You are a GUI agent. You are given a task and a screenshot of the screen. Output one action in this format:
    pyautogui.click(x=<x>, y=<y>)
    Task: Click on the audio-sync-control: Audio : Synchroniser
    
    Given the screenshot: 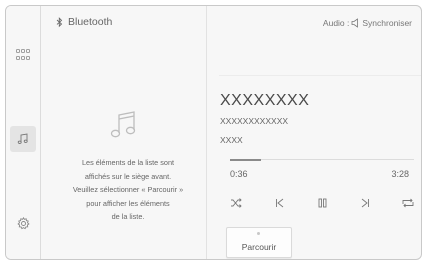 What is the action you would take?
    pyautogui.click(x=367, y=23)
    